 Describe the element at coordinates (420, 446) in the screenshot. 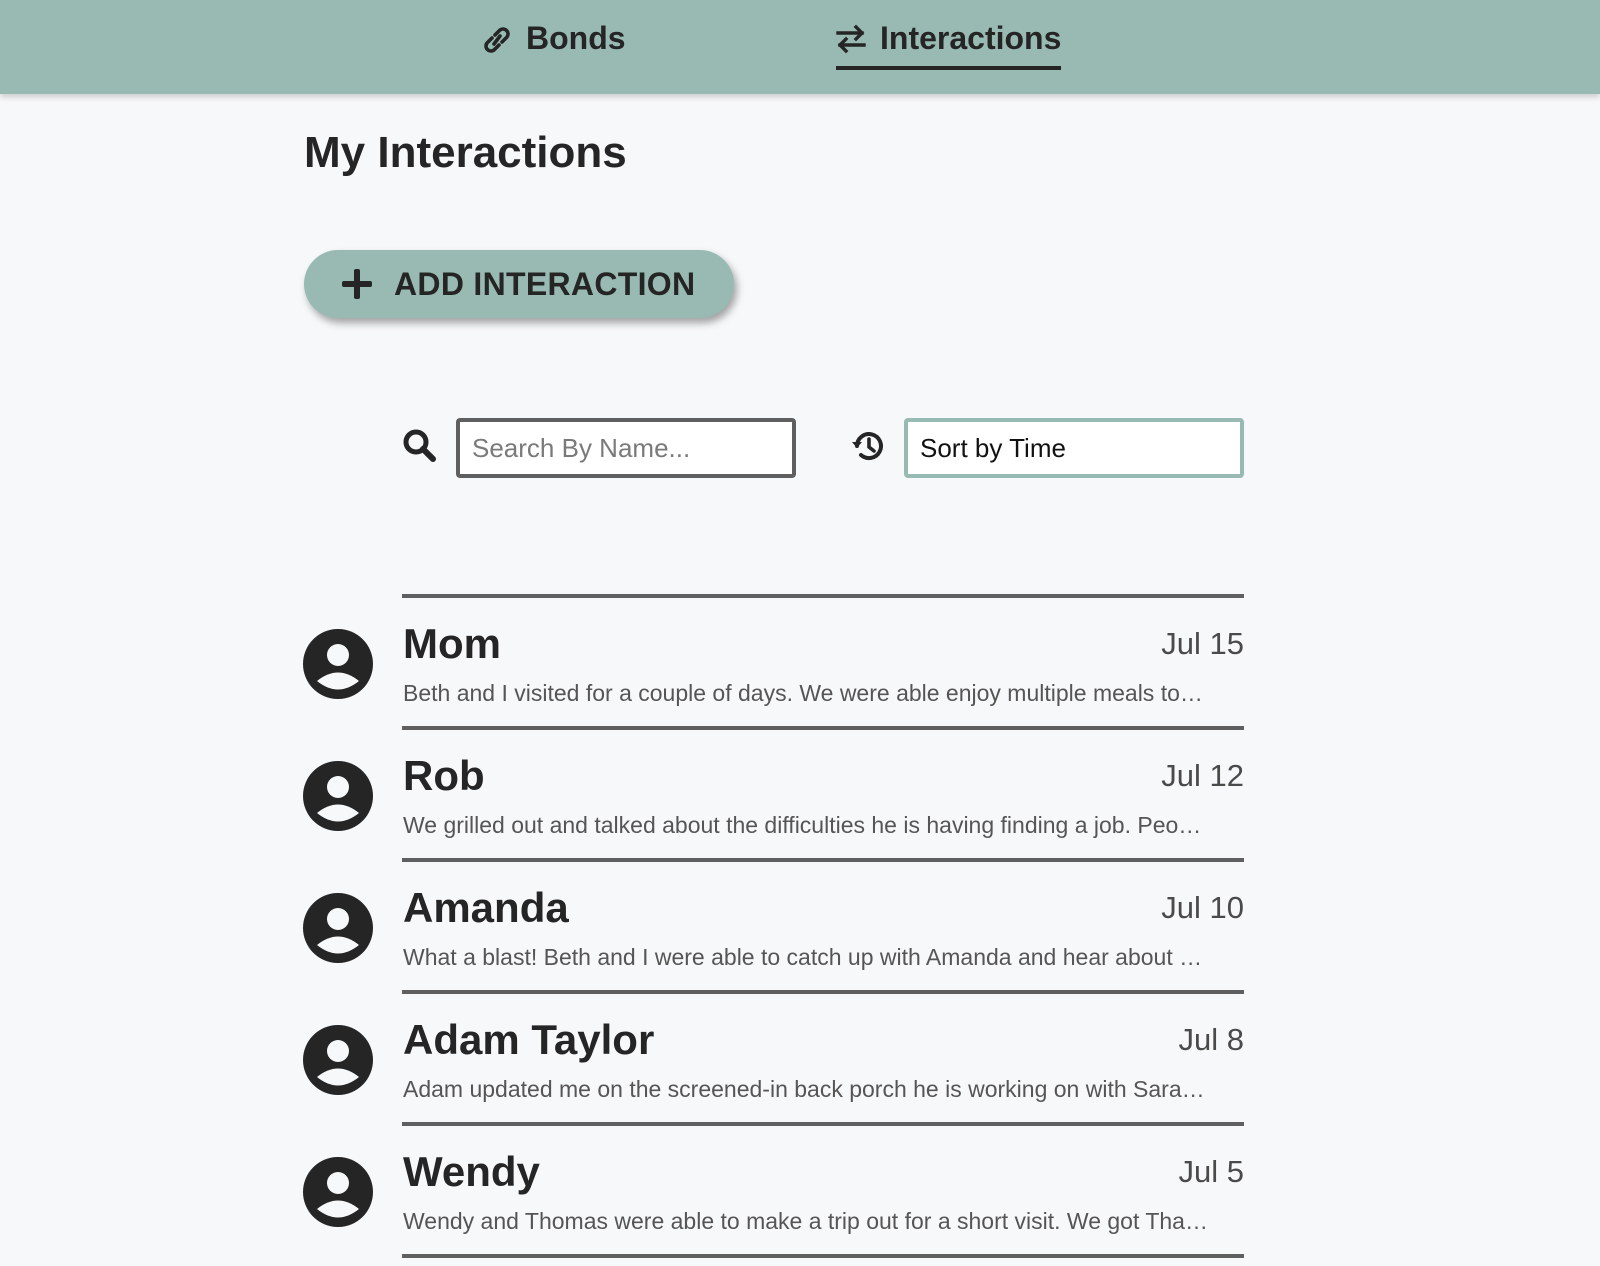

I see `search-icon` at that location.